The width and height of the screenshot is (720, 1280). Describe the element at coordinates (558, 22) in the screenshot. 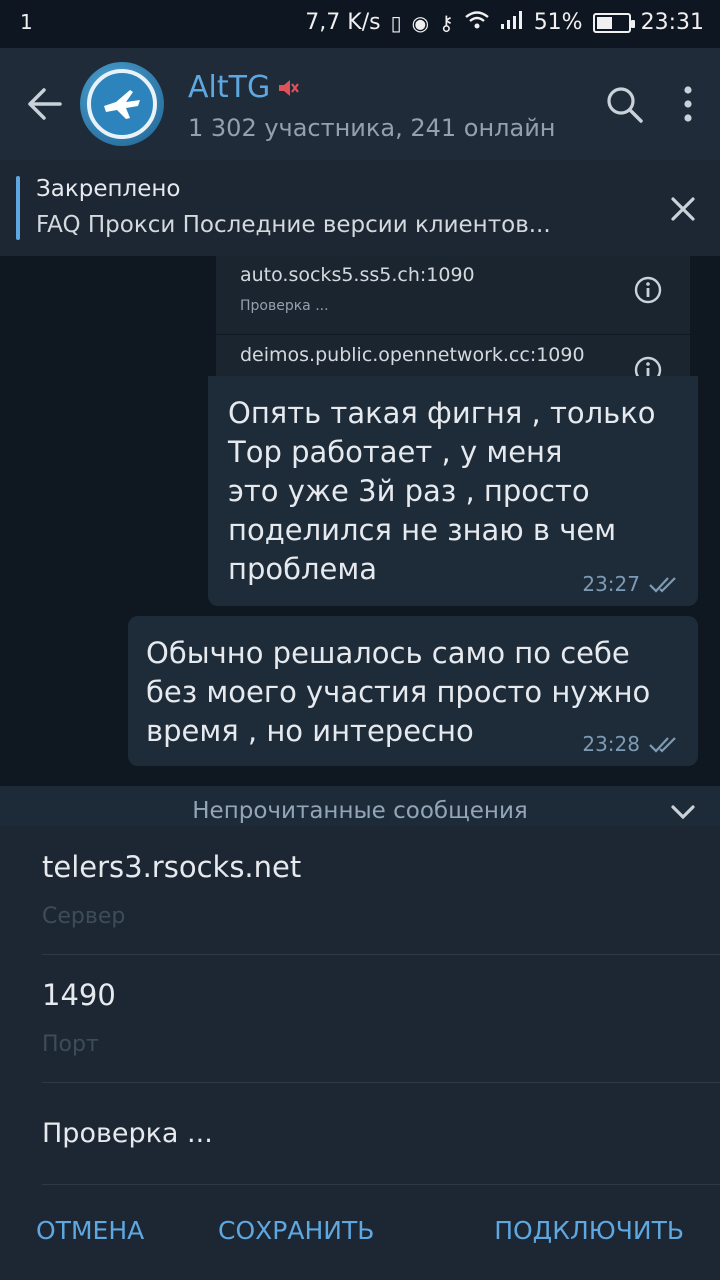

I see `battery-percent: 51%` at that location.